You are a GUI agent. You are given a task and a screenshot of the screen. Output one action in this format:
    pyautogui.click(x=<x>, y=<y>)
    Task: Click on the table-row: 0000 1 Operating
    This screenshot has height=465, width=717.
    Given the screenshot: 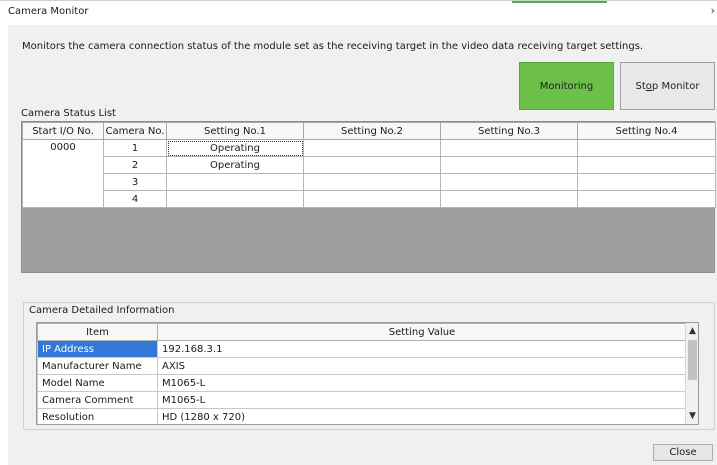 What is the action you would take?
    pyautogui.click(x=369, y=173)
    